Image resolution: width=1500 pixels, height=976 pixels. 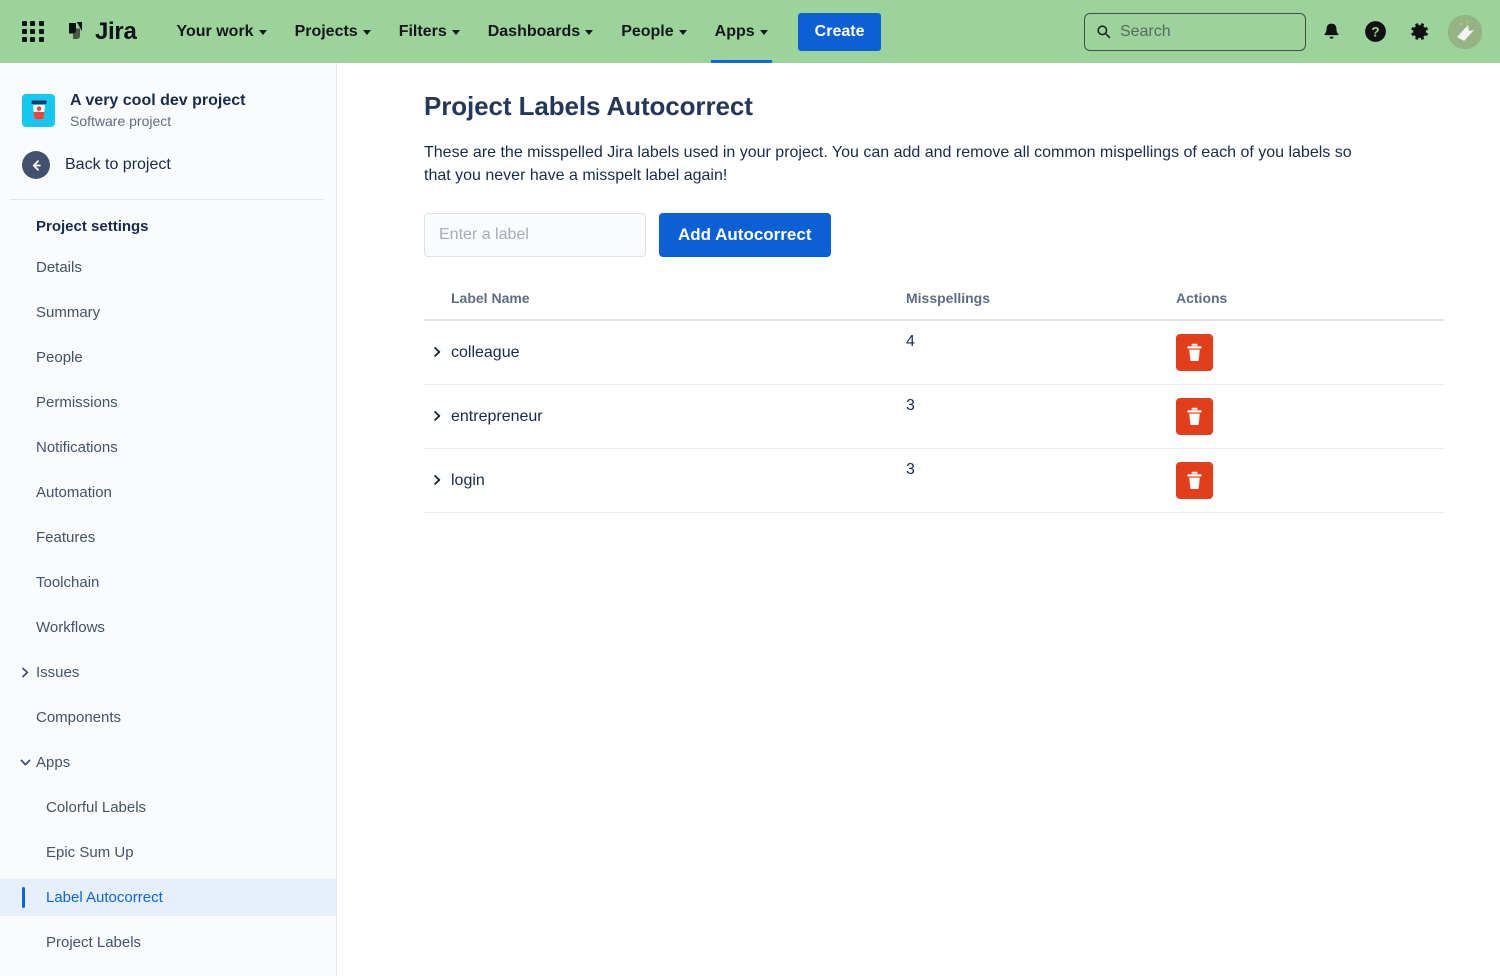 What do you see at coordinates (59, 267) in the screenshot?
I see `sidebar-item-label: Details` at bounding box center [59, 267].